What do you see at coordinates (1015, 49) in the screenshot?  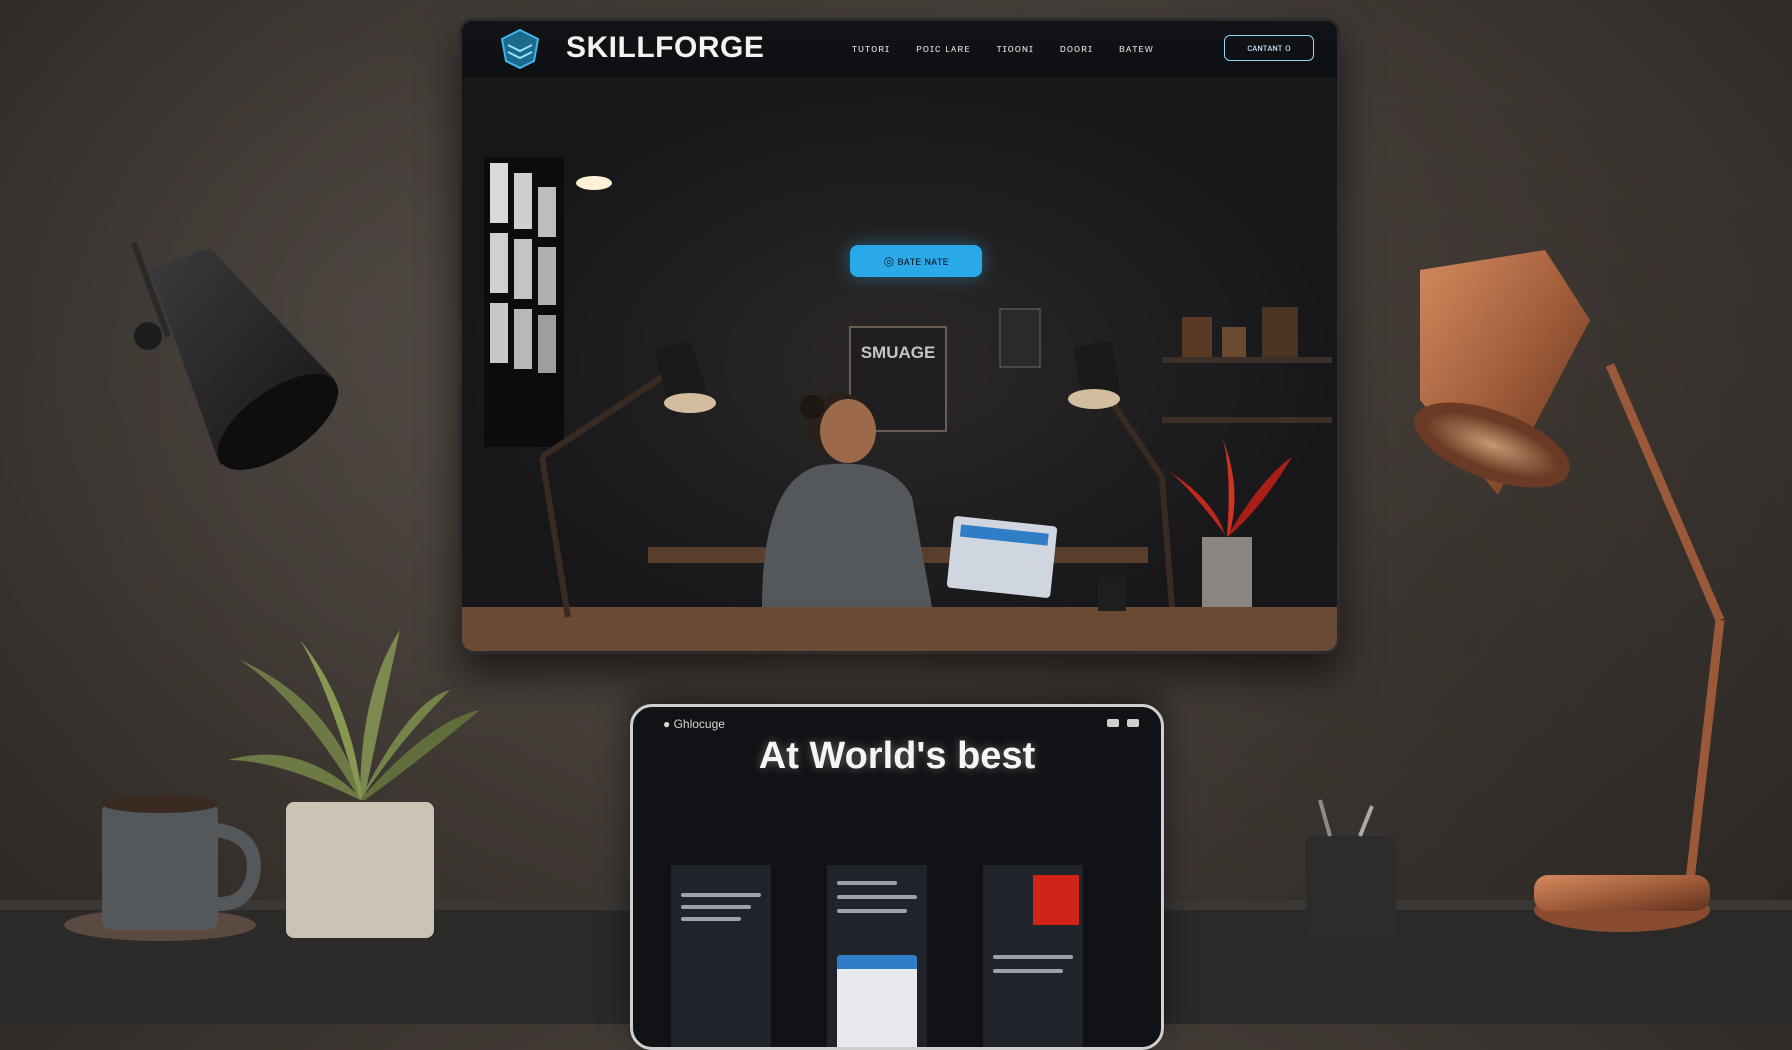 I see `nav-link-3: ᴛɪᴏᴏɴɪ` at bounding box center [1015, 49].